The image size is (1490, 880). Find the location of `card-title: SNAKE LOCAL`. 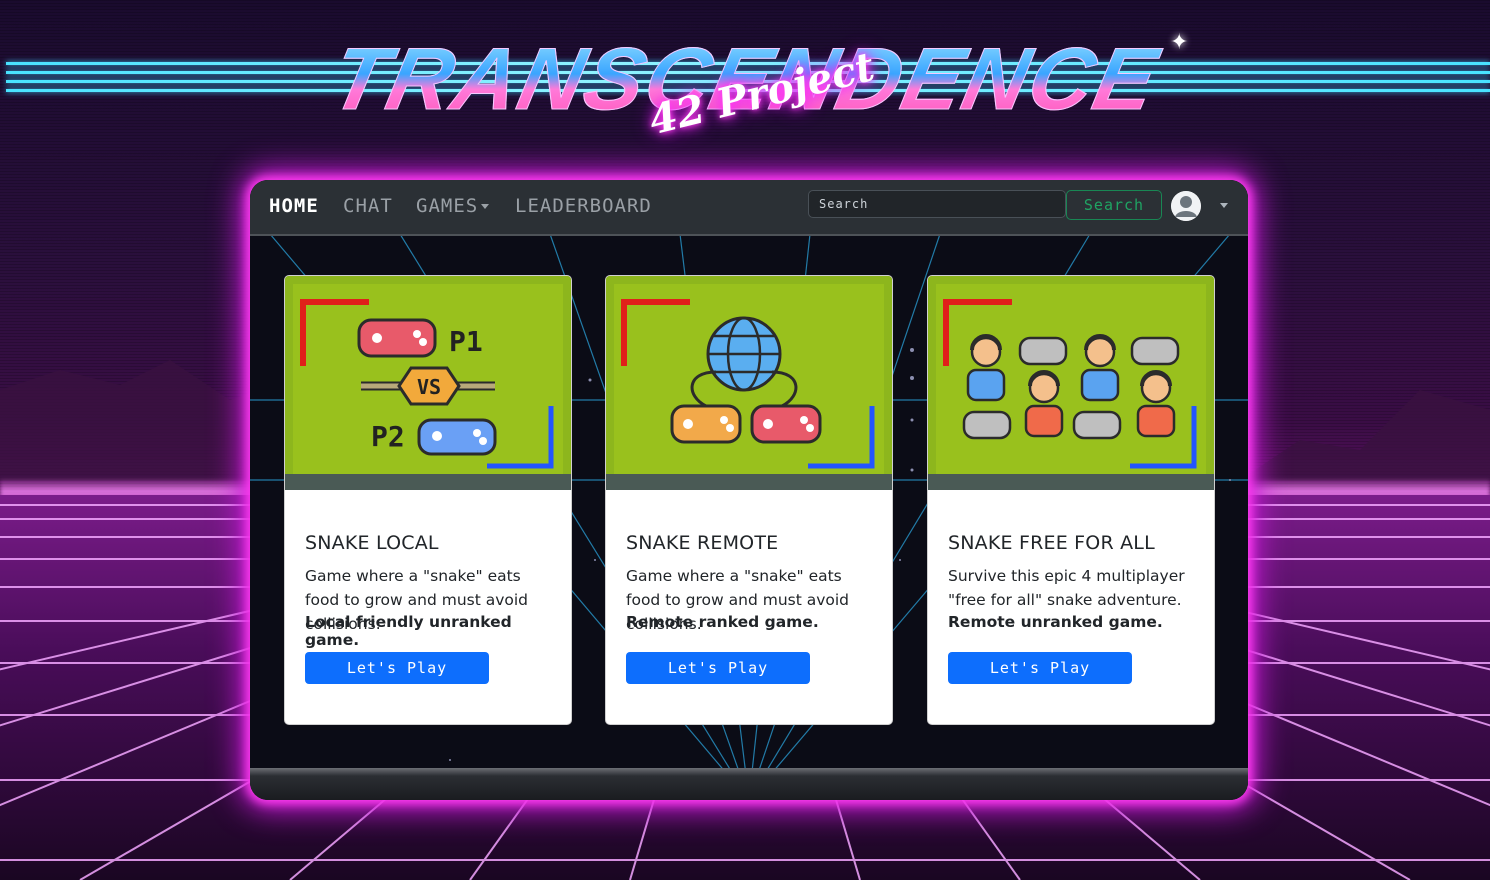

card-title: SNAKE LOCAL is located at coordinates (372, 543).